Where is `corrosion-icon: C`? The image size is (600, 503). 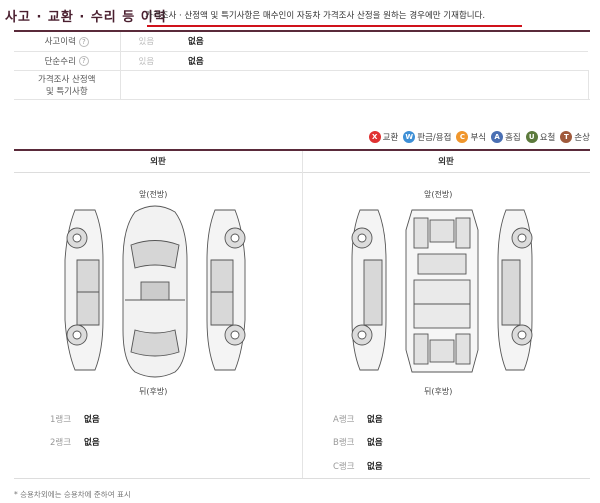 corrosion-icon: C is located at coordinates (462, 137).